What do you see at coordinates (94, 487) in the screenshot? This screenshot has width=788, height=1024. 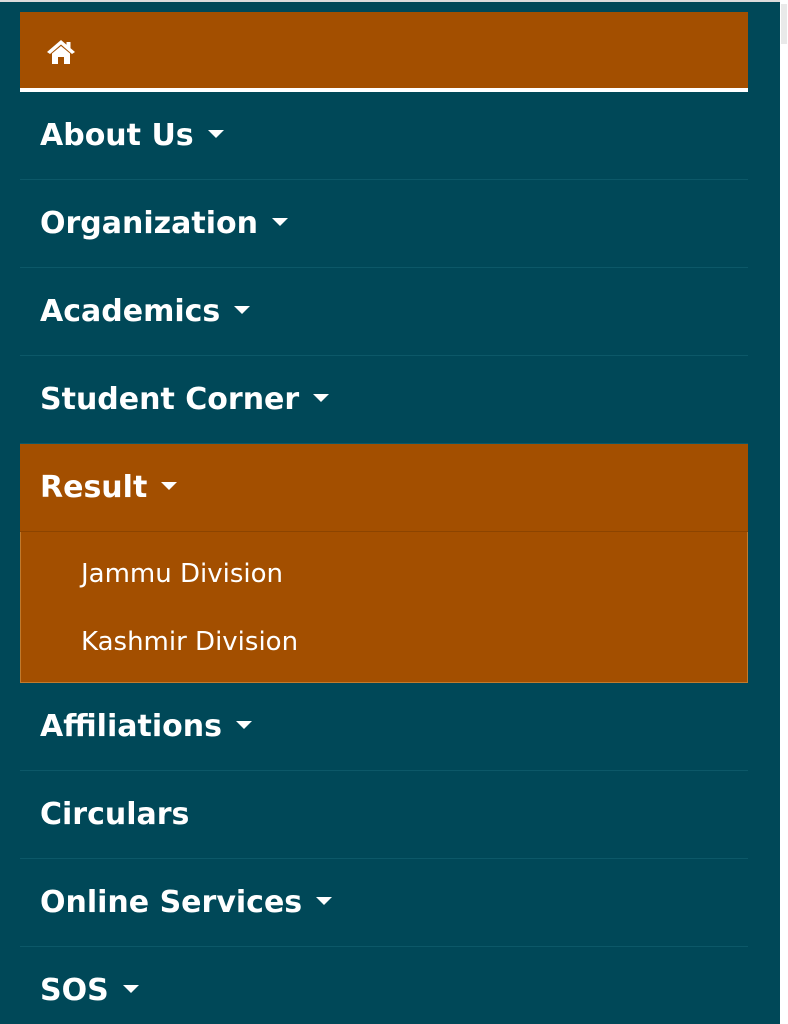 I see `menu-item-label: Result` at bounding box center [94, 487].